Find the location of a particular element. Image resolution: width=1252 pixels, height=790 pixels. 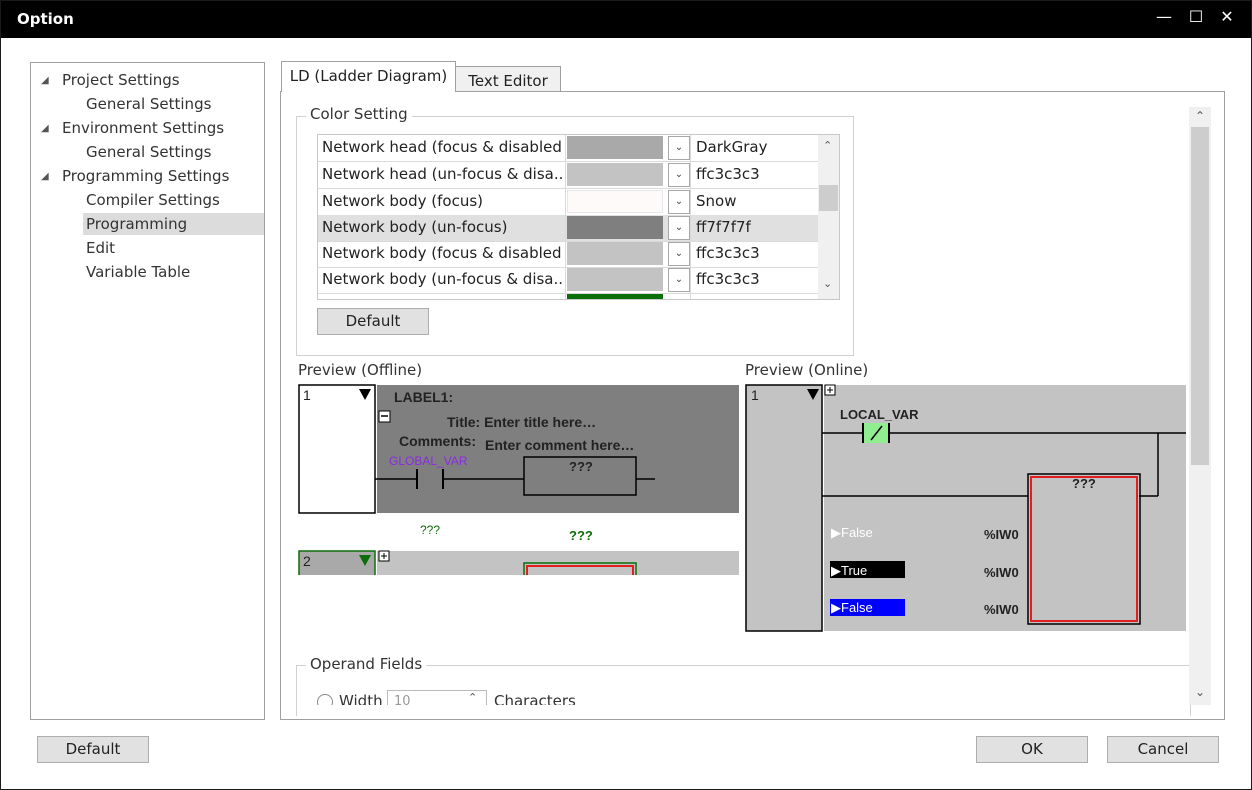

footer-default-button: Default is located at coordinates (93, 749).